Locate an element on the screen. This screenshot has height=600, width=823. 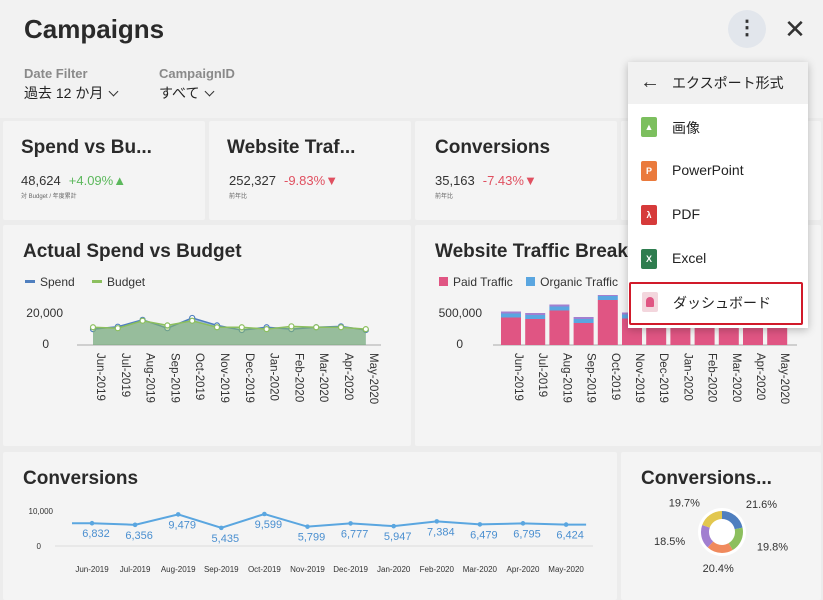
image-icon: ▲ is located at coordinates (649, 127).